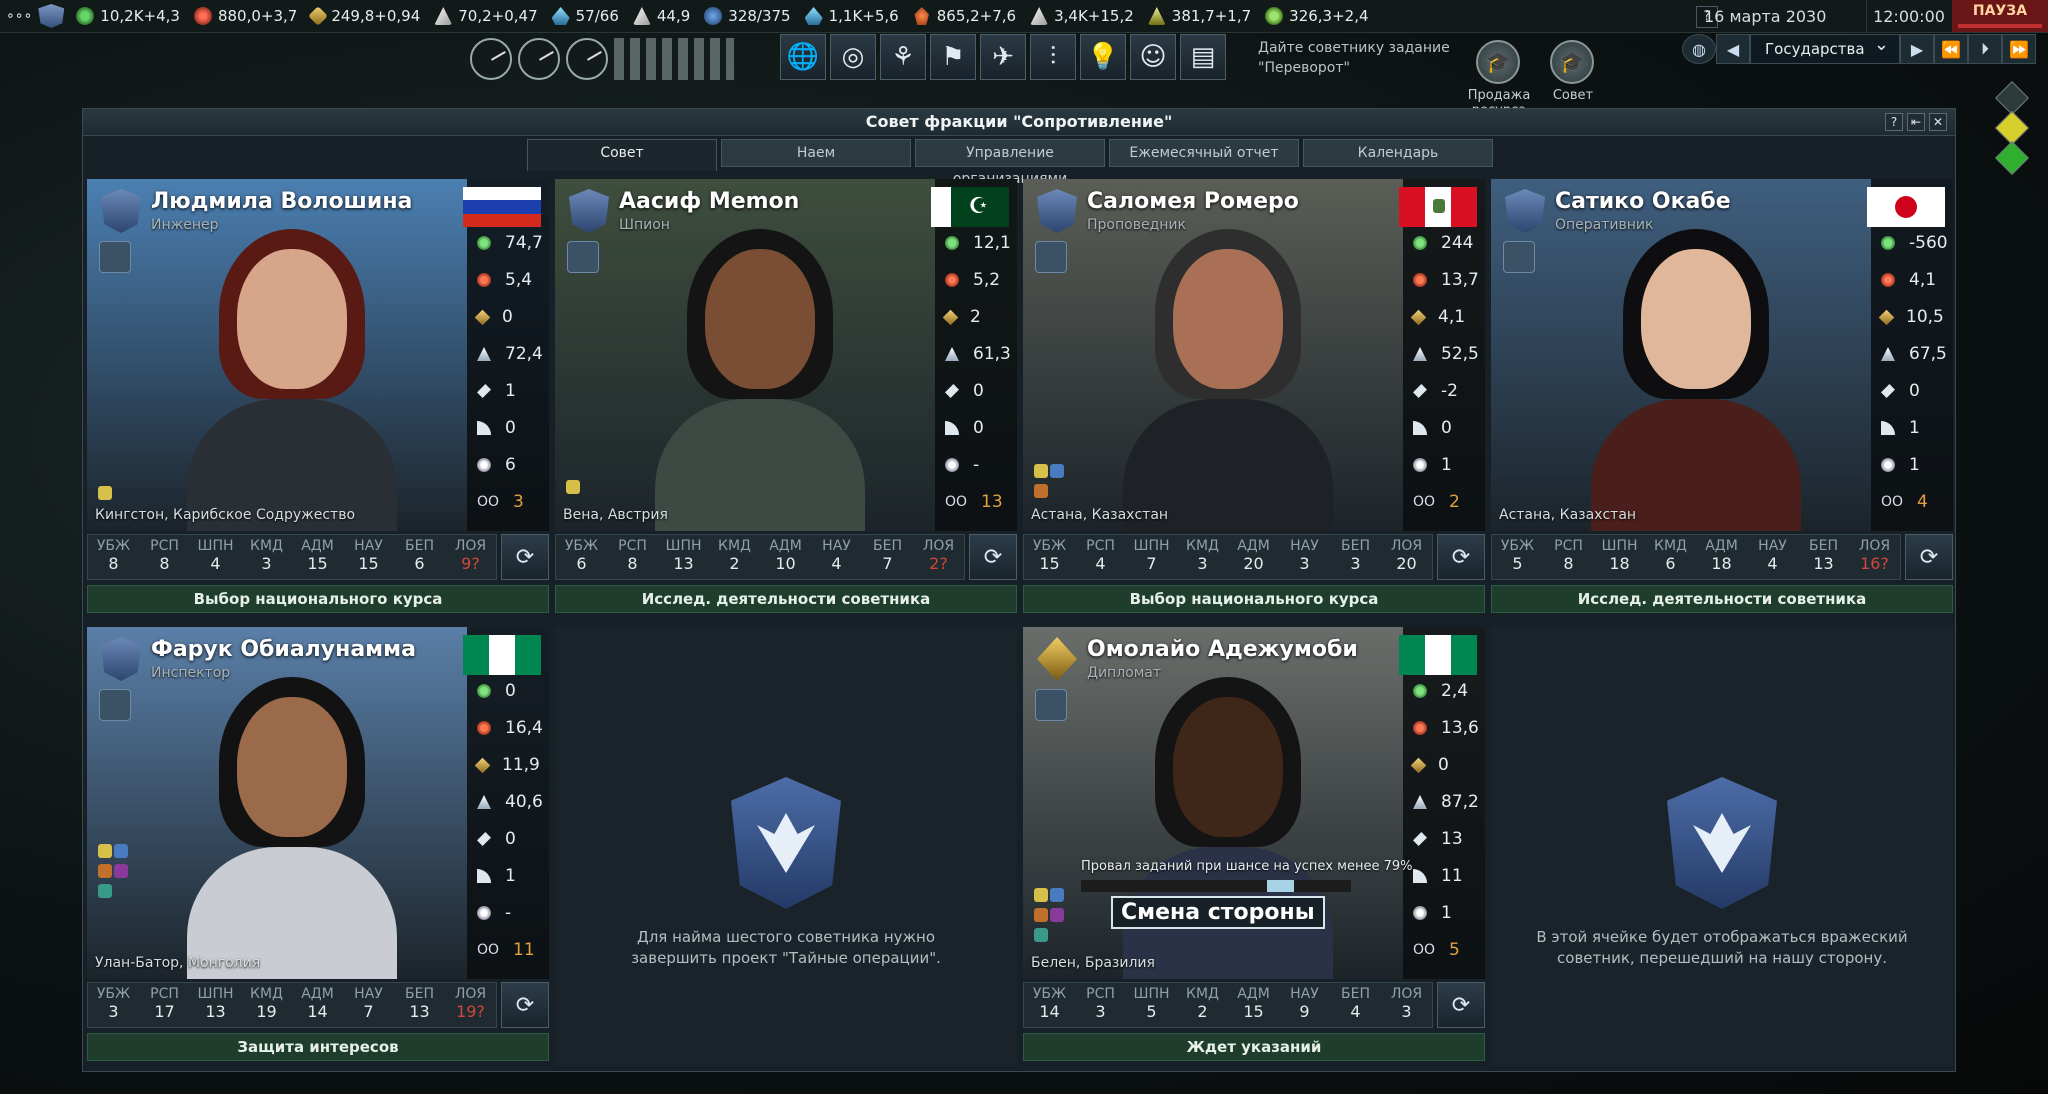  What do you see at coordinates (1572, 62) in the screenshot?
I see `council-button: 🎓` at bounding box center [1572, 62].